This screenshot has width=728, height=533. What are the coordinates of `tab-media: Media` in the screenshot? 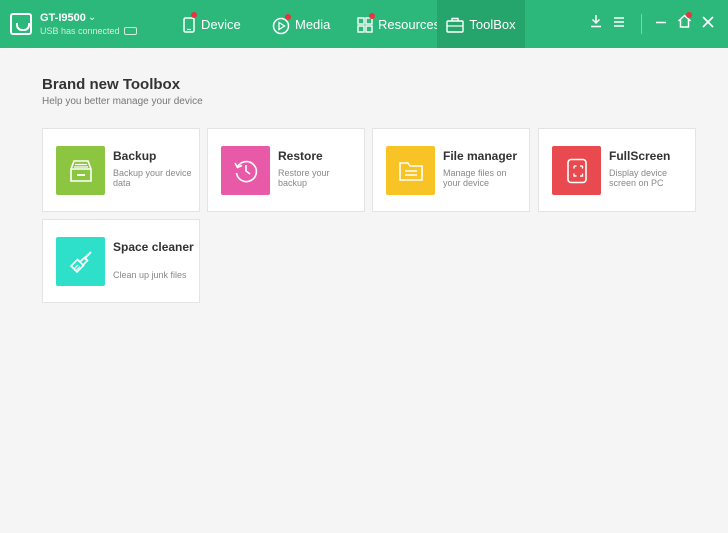 It's located at (301, 24).